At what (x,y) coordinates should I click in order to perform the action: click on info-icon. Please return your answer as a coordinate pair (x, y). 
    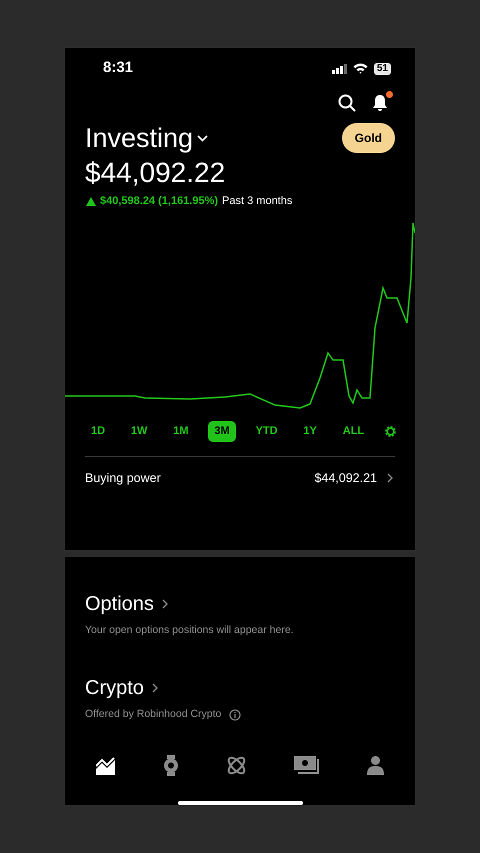
    Looking at the image, I should click on (235, 714).